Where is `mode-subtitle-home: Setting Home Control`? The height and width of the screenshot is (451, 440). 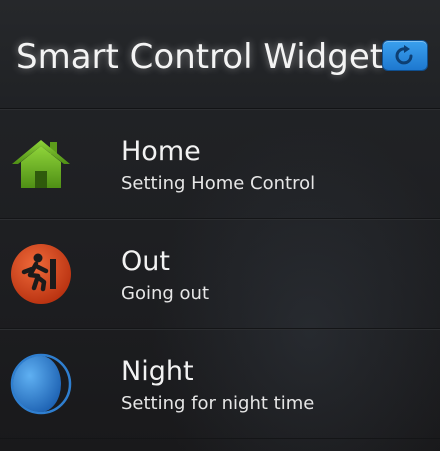 mode-subtitle-home: Setting Home Control is located at coordinates (218, 183).